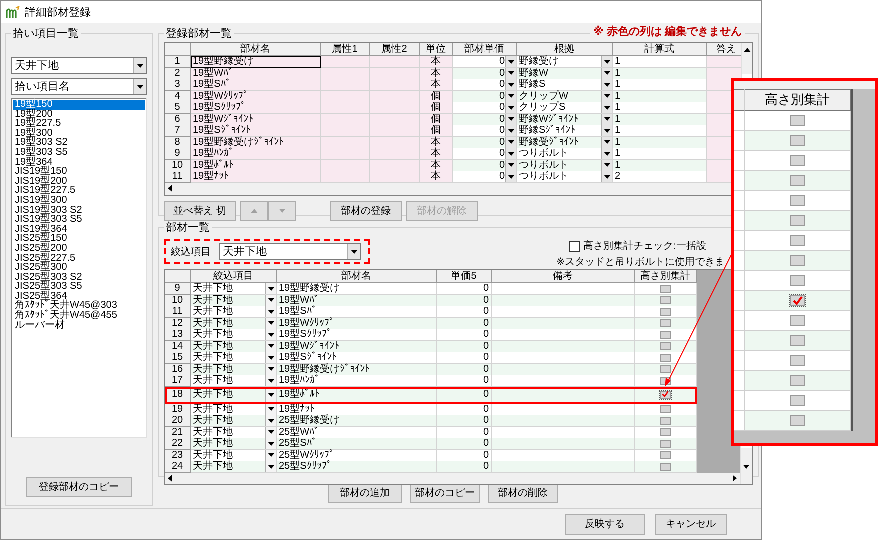  Describe the element at coordinates (178, 456) in the screenshot. I see `row-number: 23` at that location.